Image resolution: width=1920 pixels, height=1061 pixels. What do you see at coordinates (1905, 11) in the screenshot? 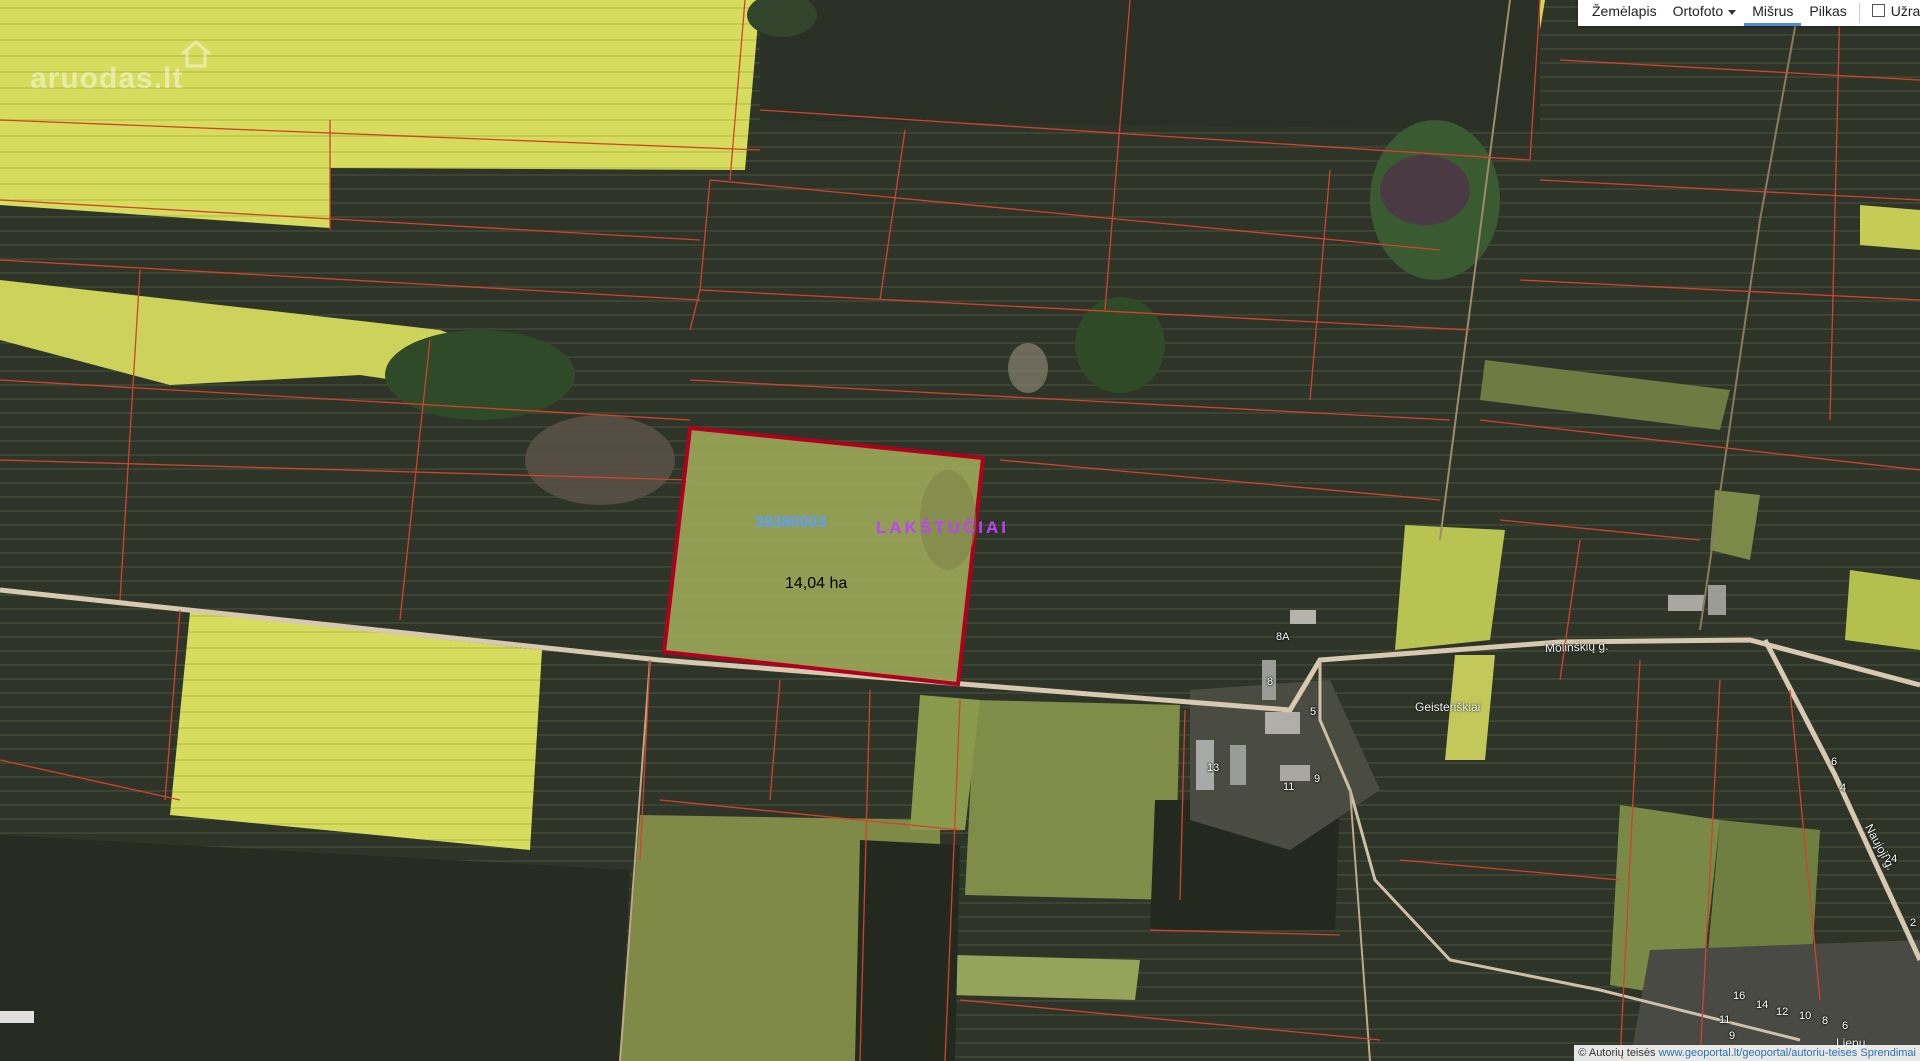
I see `notes-label: Užrašai` at bounding box center [1905, 11].